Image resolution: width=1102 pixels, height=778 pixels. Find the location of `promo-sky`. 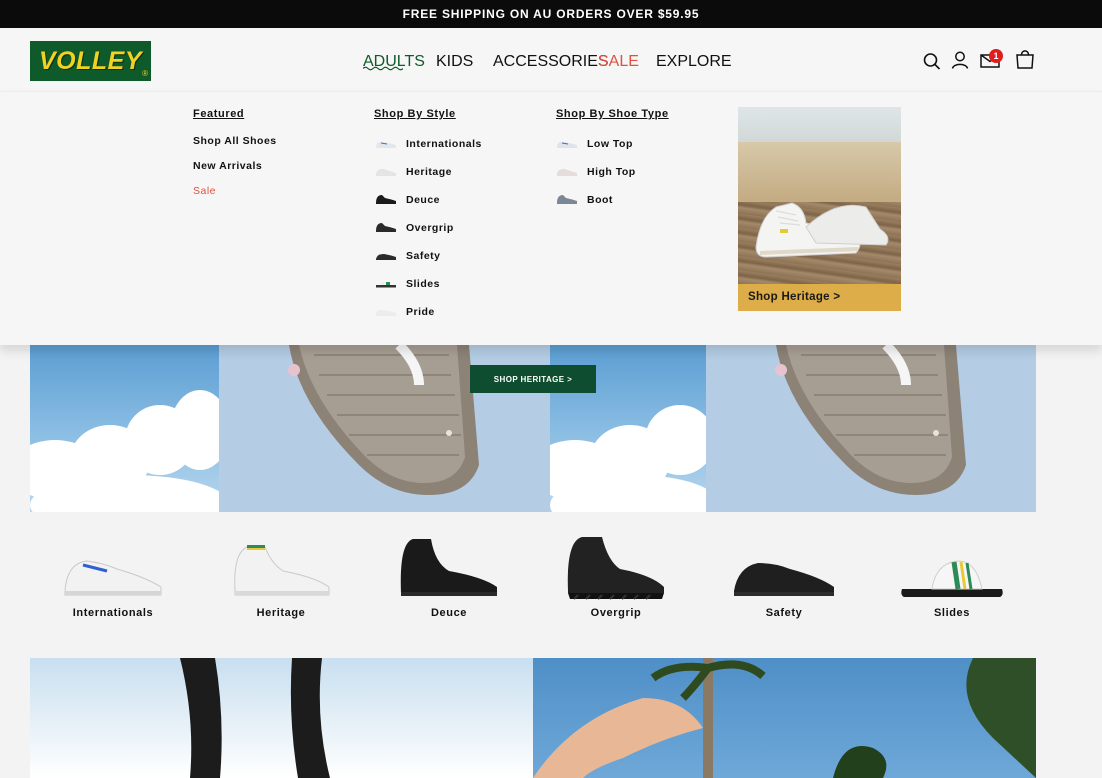

promo-sky is located at coordinates (819, 127).